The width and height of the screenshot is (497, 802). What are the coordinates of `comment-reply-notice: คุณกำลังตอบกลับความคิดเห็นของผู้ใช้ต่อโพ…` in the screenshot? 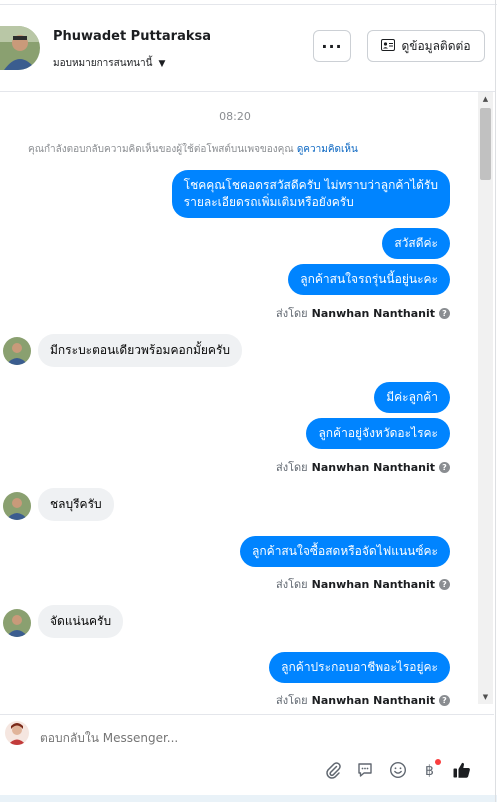 It's located at (193, 149).